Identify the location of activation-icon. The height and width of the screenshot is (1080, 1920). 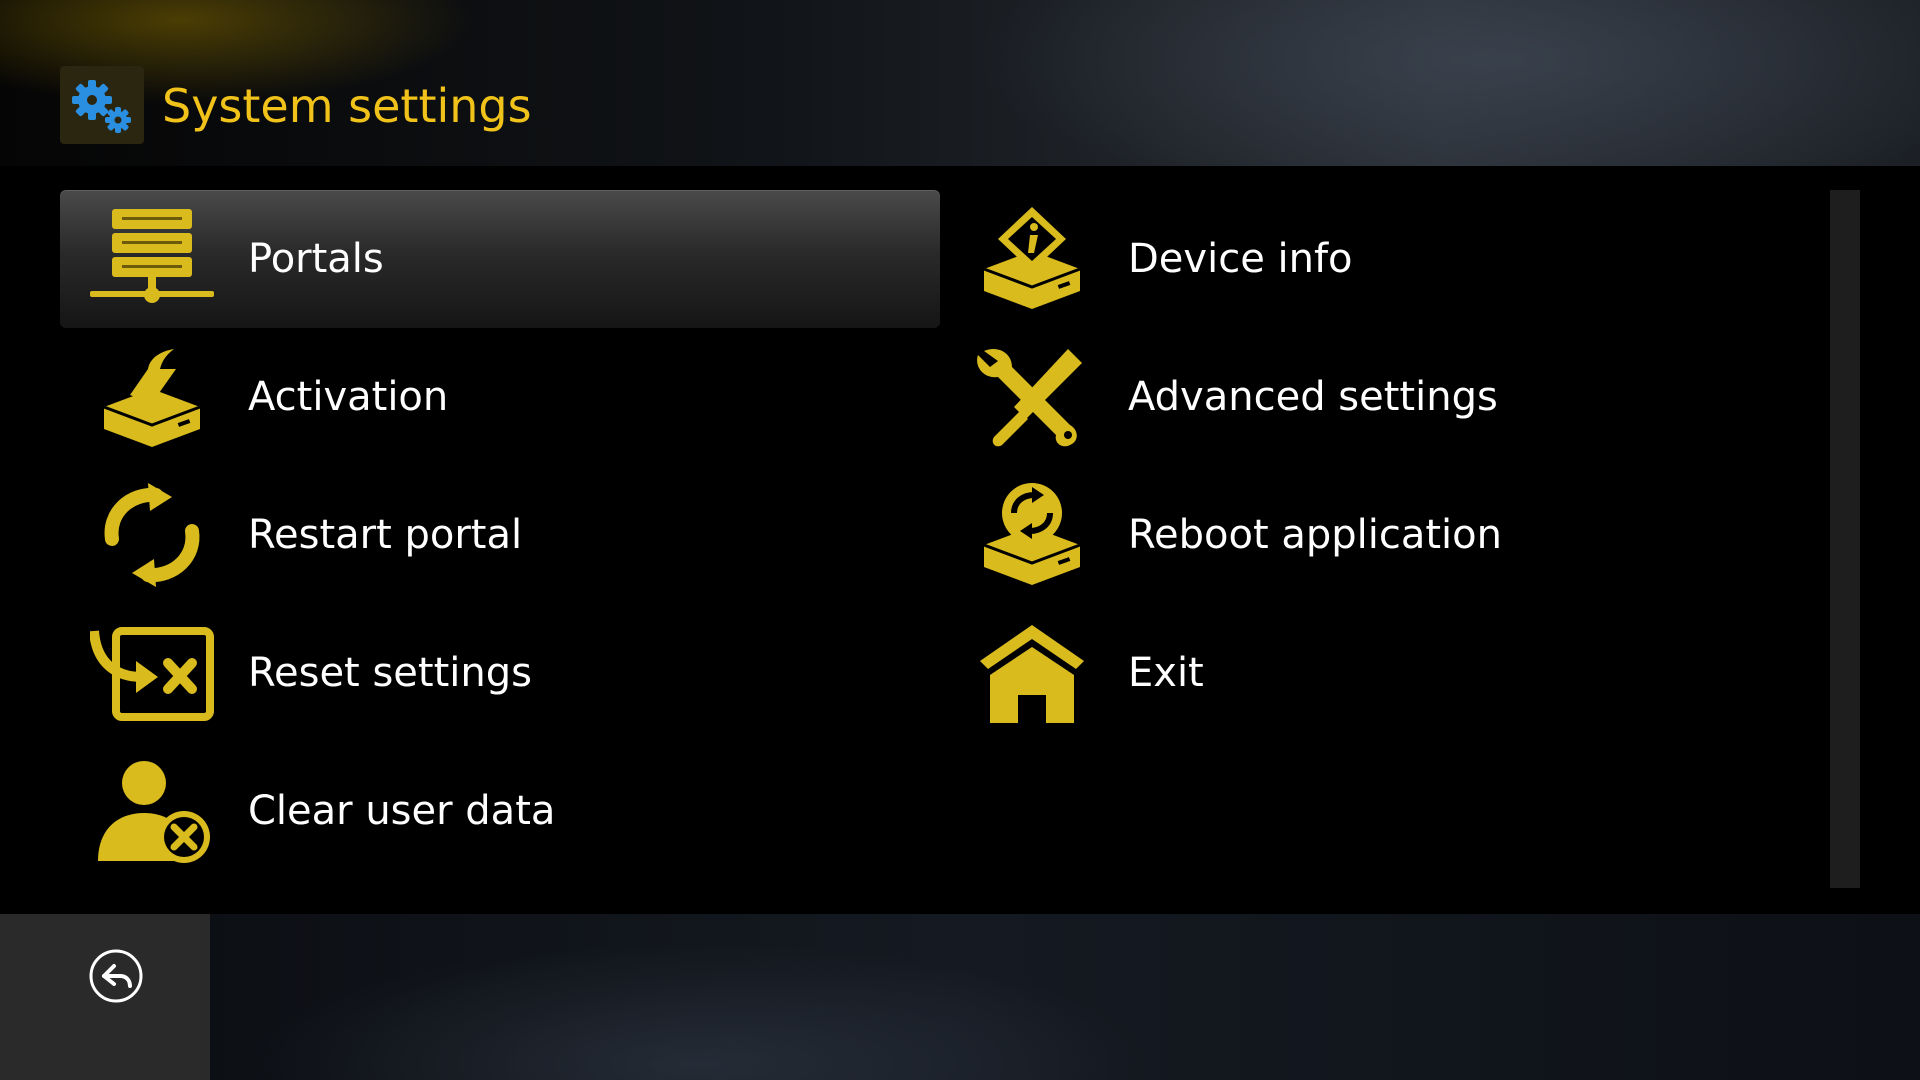
(152, 397).